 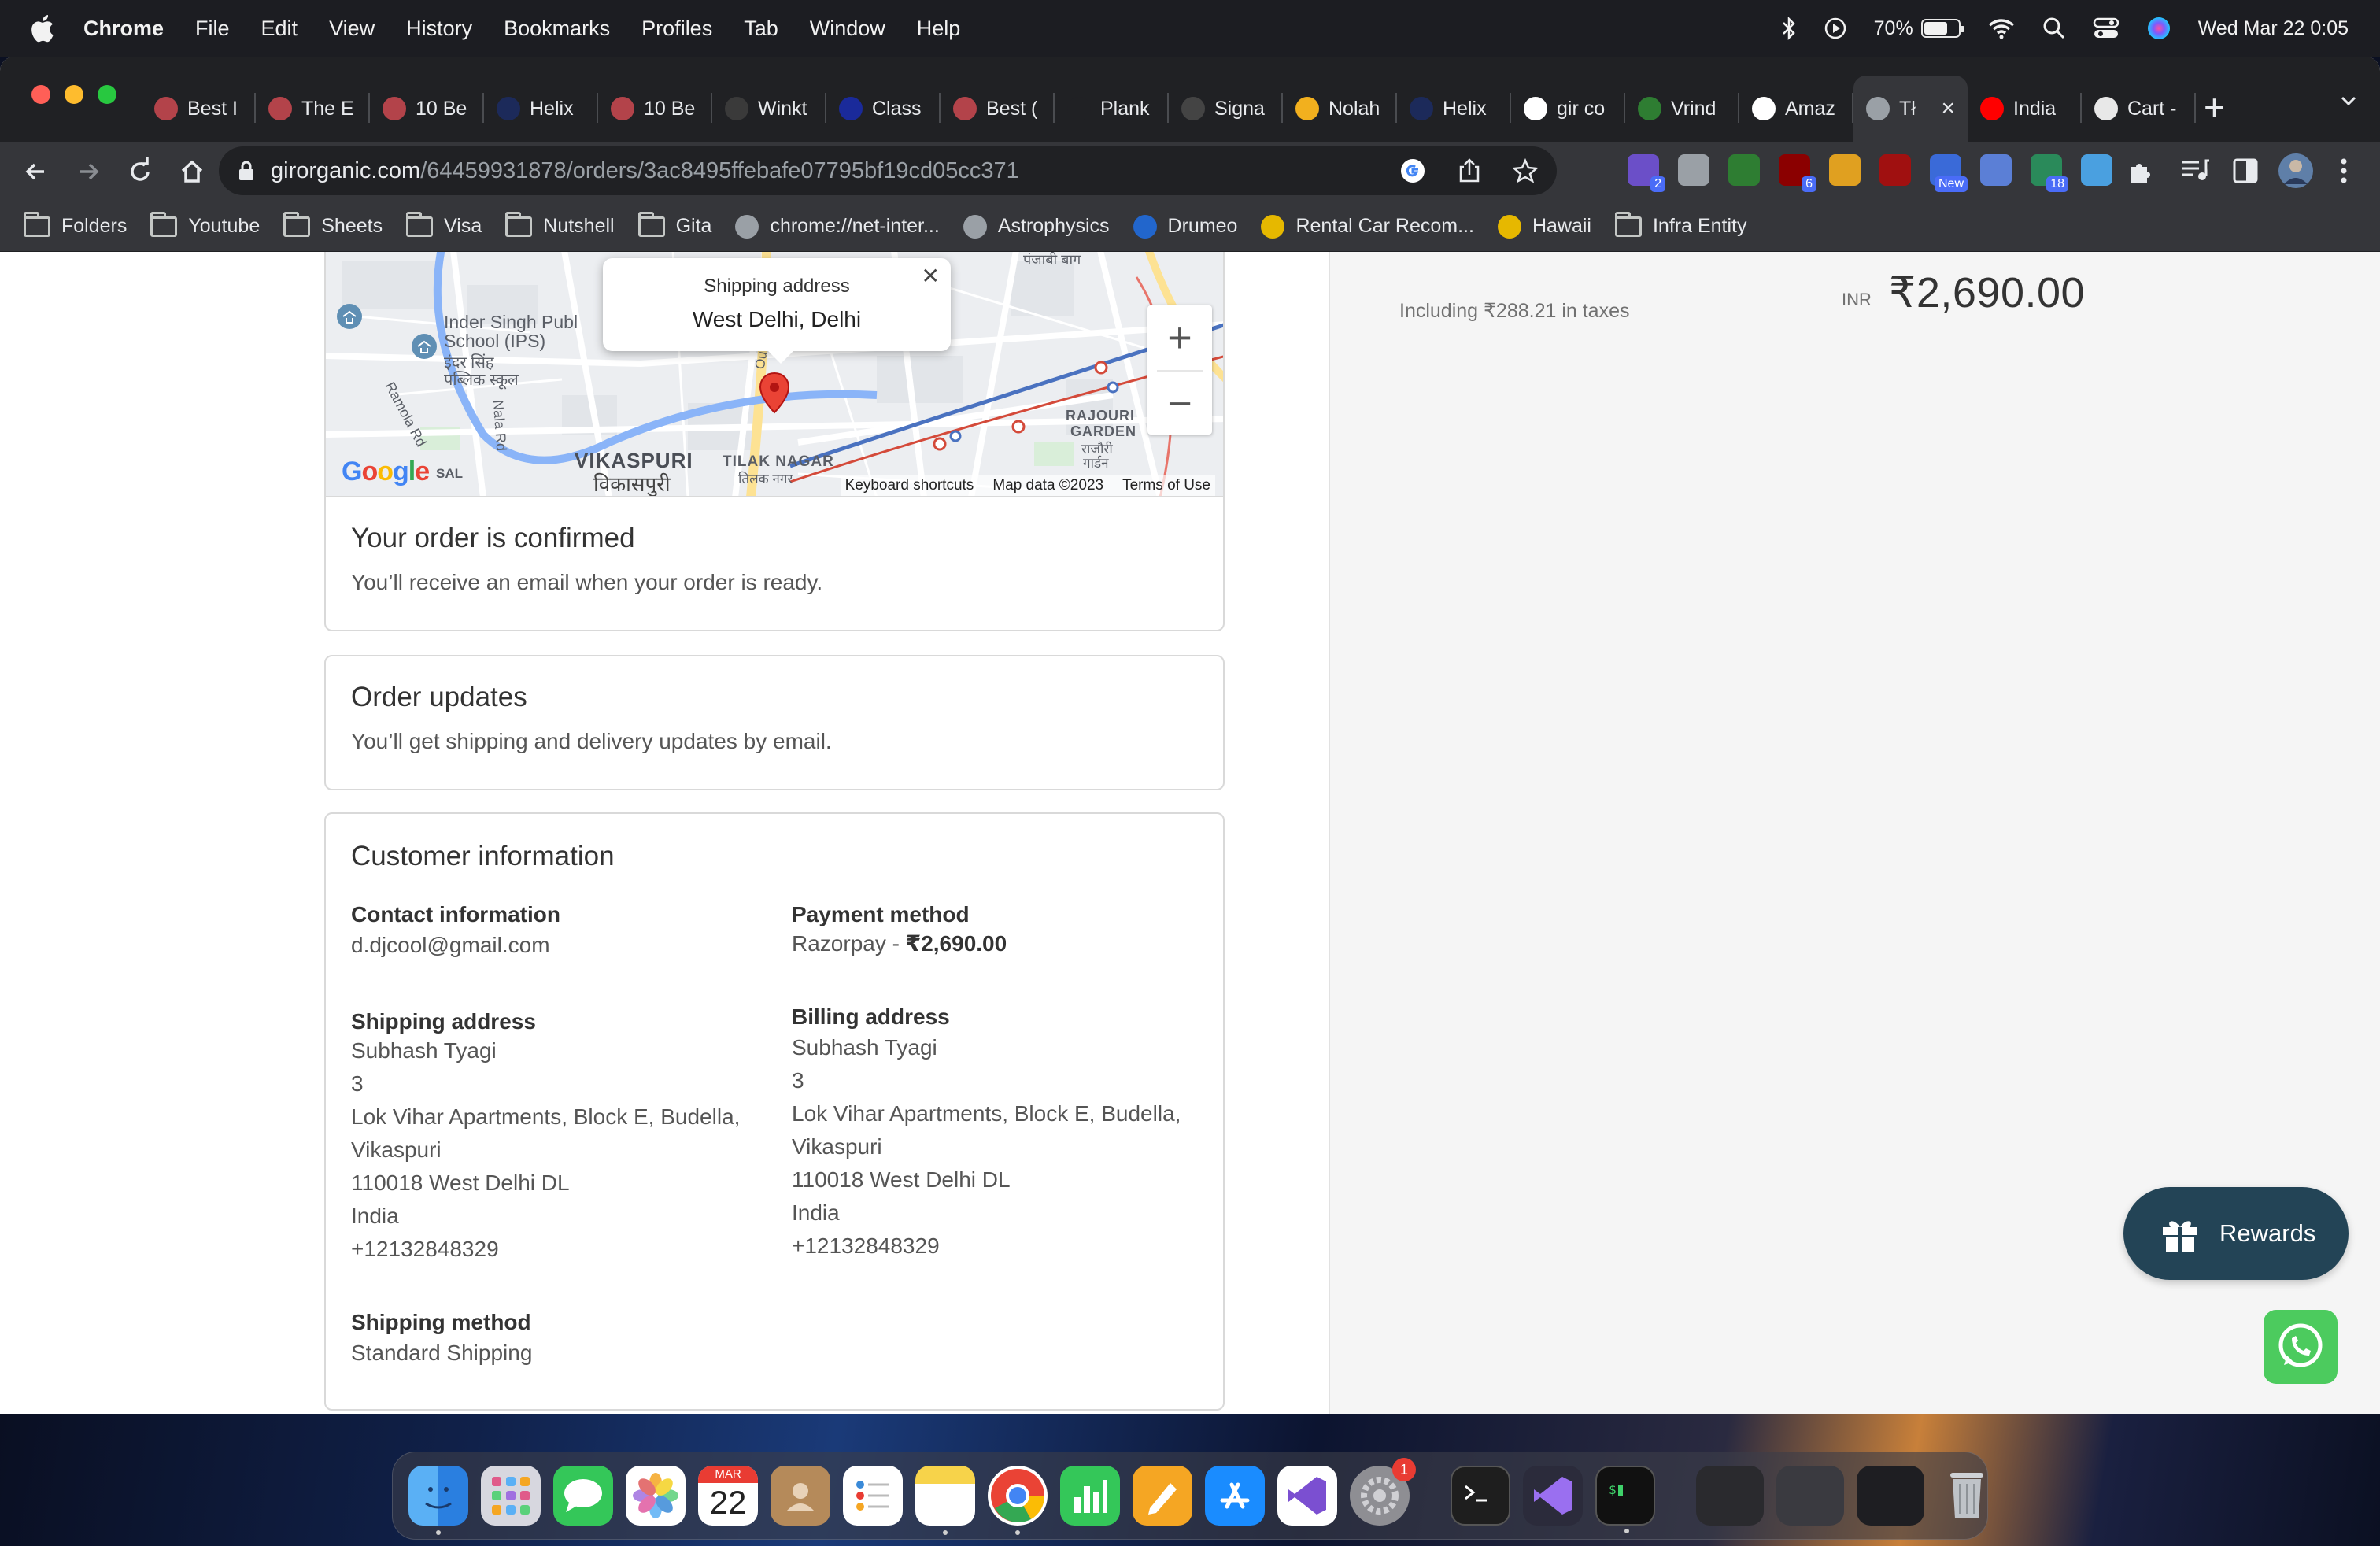 I want to click on close-tab-icon: ×, so click(x=1948, y=108).